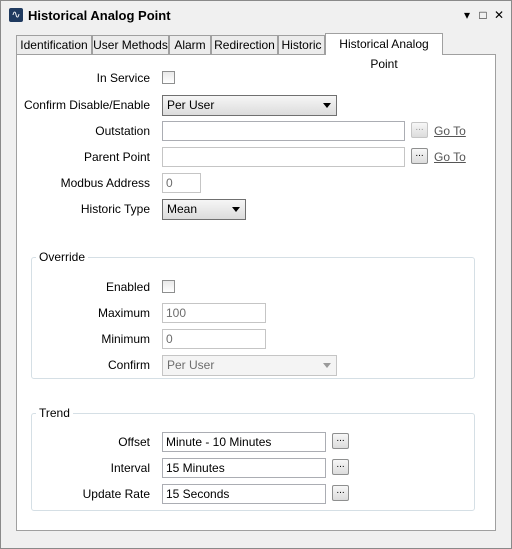 The width and height of the screenshot is (512, 549). I want to click on override-minimum-field: 0, so click(214, 339).